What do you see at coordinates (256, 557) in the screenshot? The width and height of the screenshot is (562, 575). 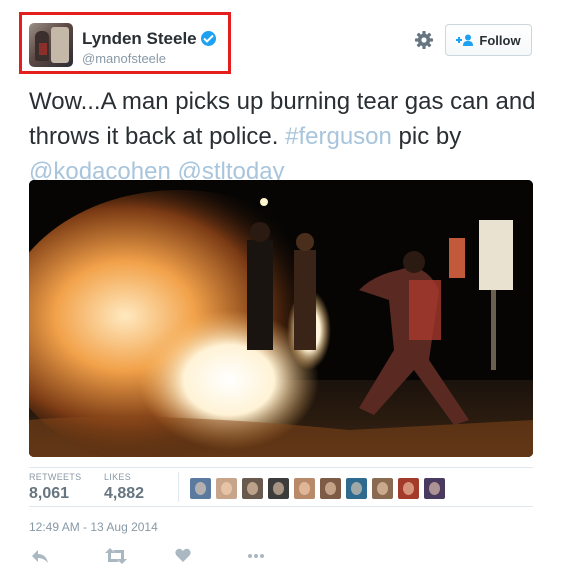 I see `more-dots-icon` at bounding box center [256, 557].